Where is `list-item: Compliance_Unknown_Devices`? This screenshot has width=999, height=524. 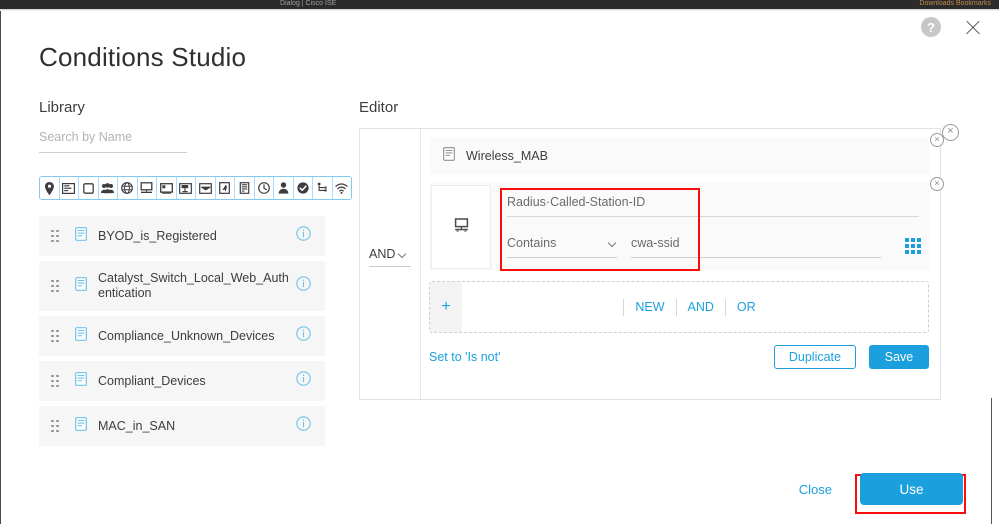 list-item: Compliance_Unknown_Devices is located at coordinates (182, 336).